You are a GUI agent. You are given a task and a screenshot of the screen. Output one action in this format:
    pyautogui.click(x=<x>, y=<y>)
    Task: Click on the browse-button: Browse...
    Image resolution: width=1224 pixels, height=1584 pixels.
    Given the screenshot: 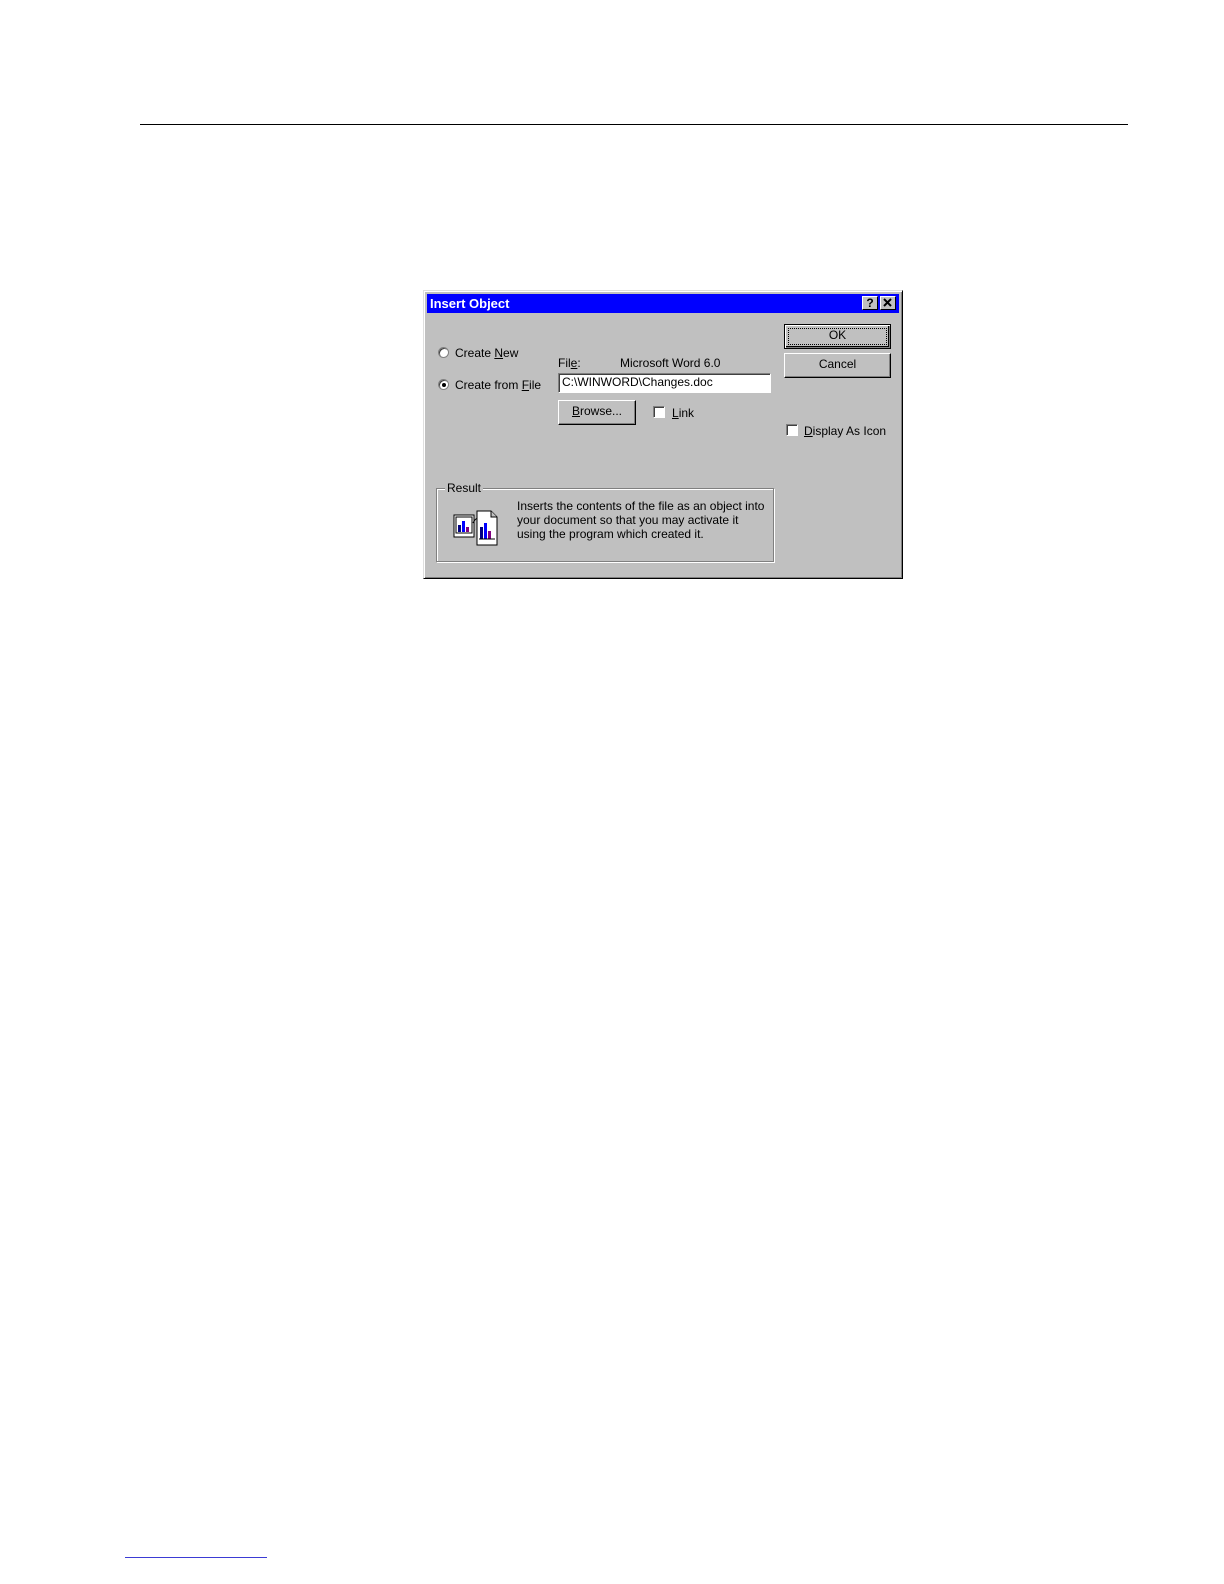 What is the action you would take?
    pyautogui.click(x=597, y=412)
    